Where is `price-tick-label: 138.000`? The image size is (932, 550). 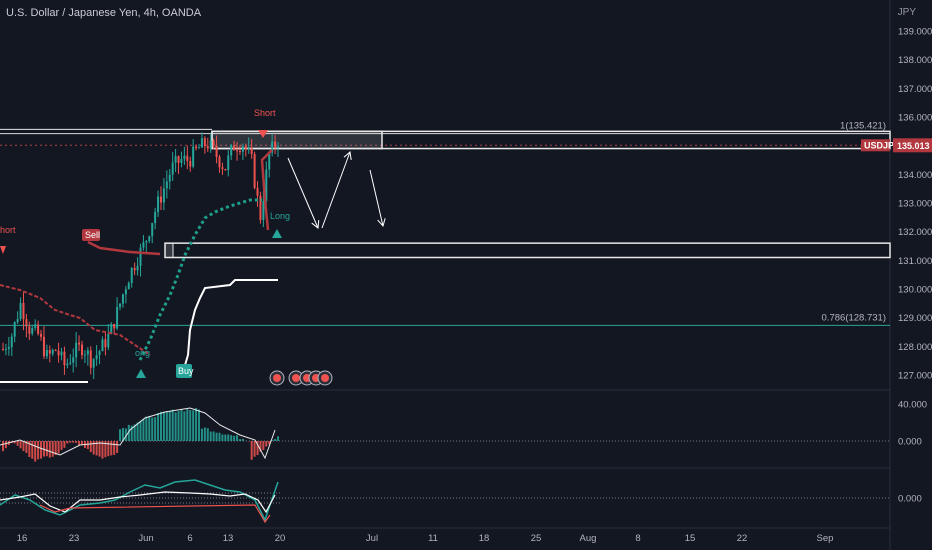
price-tick-label: 138.000 is located at coordinates (915, 60).